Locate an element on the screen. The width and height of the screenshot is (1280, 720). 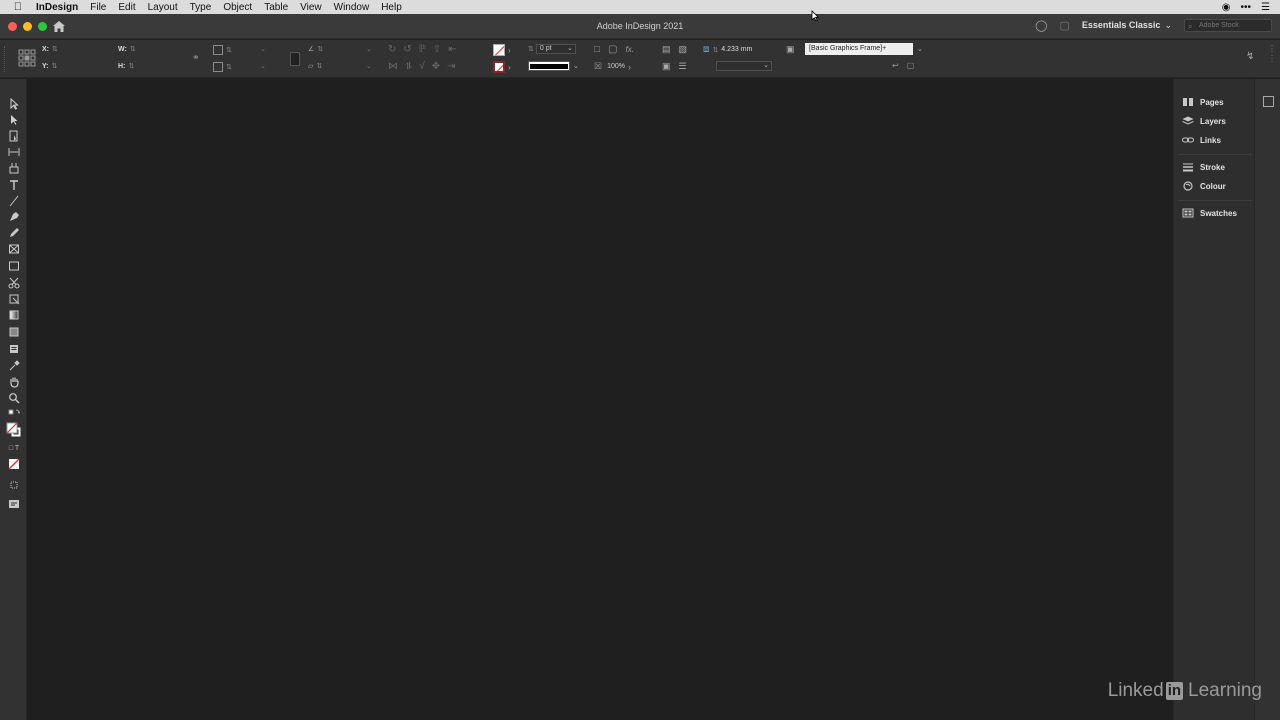
gradient-swatch-tool-icon is located at coordinates (14, 315).